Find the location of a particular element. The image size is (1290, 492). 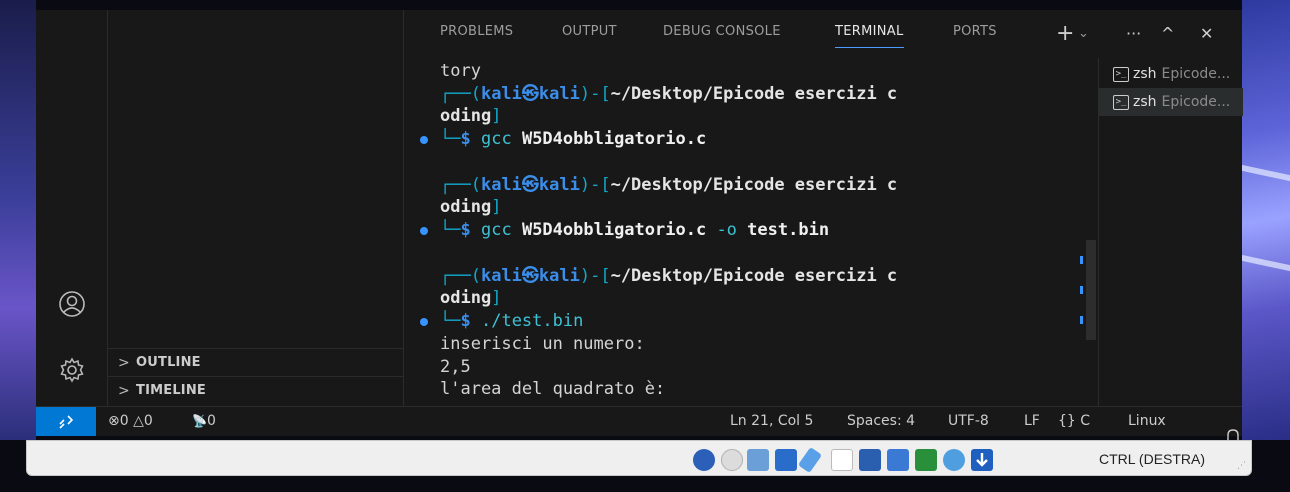

ports-status: 📡0 is located at coordinates (204, 421).